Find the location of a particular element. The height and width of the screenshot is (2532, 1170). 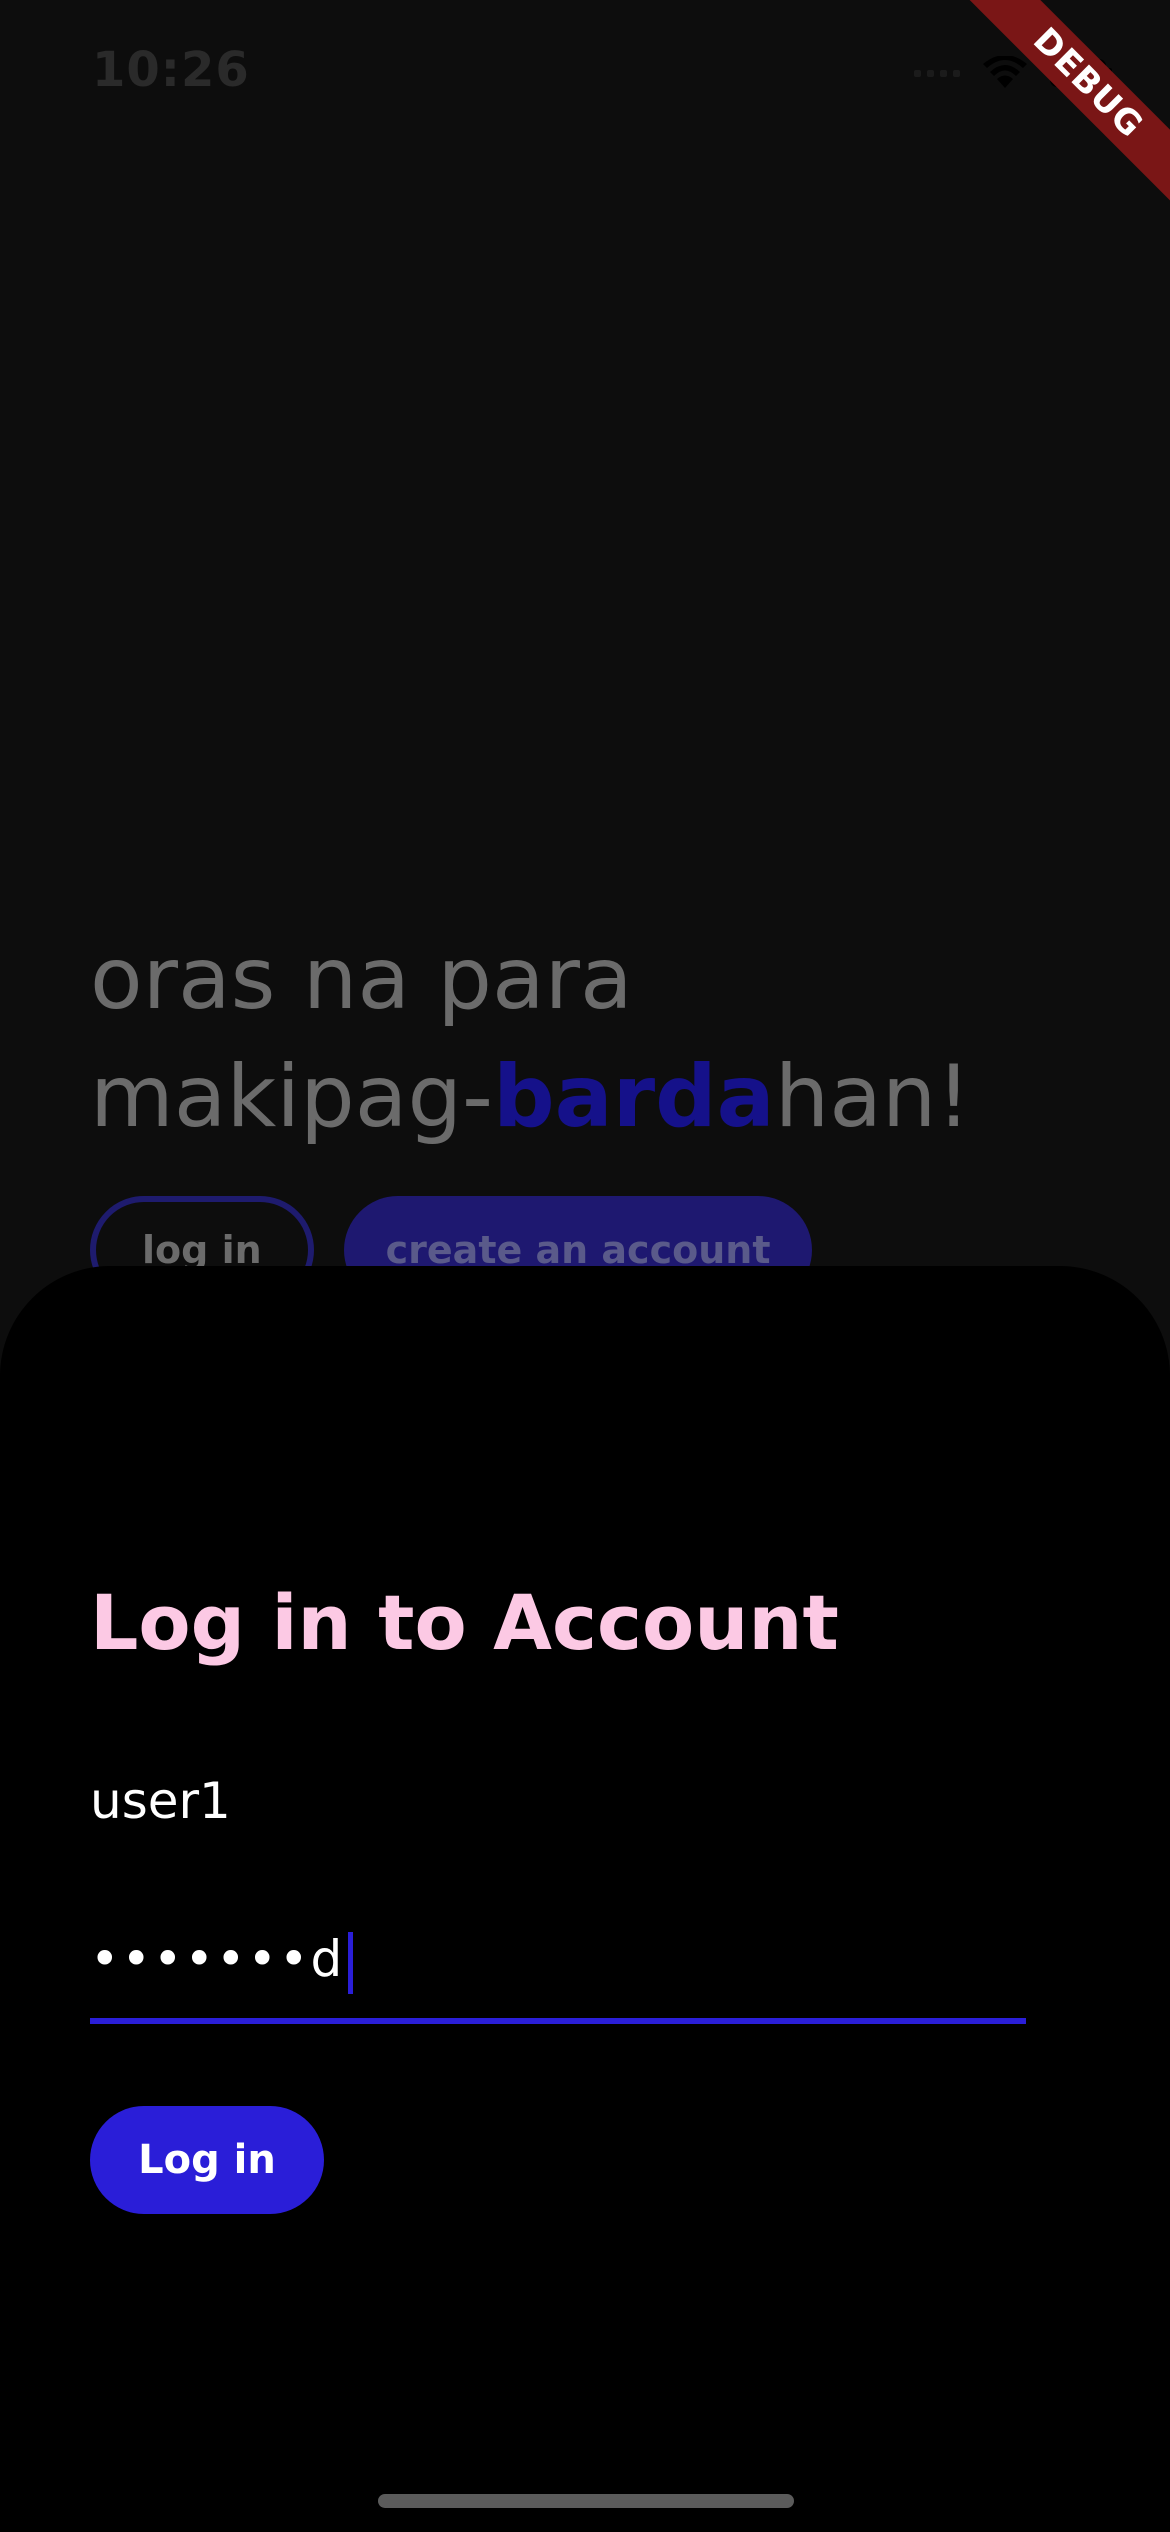

headline-line-1: oras na para is located at coordinates (361, 979).